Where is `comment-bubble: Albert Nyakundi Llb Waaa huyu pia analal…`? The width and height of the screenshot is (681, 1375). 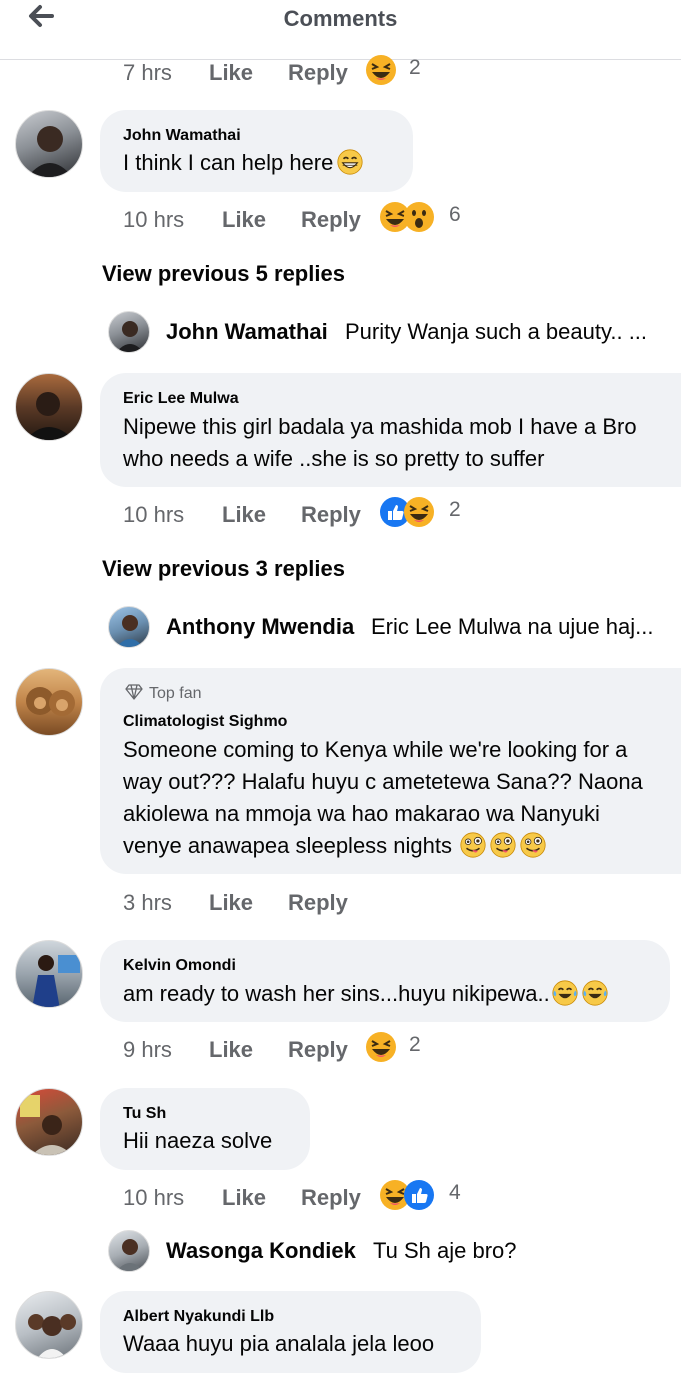
comment-bubble: Albert Nyakundi Llb Waaa huyu pia analal… is located at coordinates (290, 1332).